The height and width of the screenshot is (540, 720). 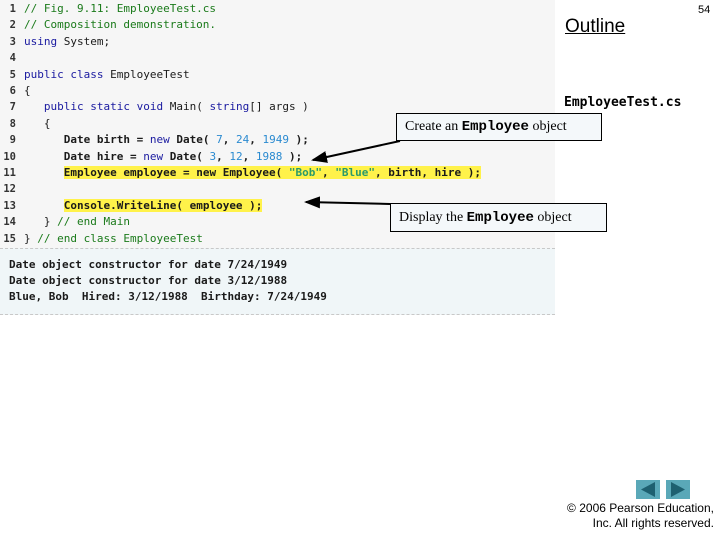 I want to click on code-line: 5 public class EmployeeTest, so click(x=95, y=75).